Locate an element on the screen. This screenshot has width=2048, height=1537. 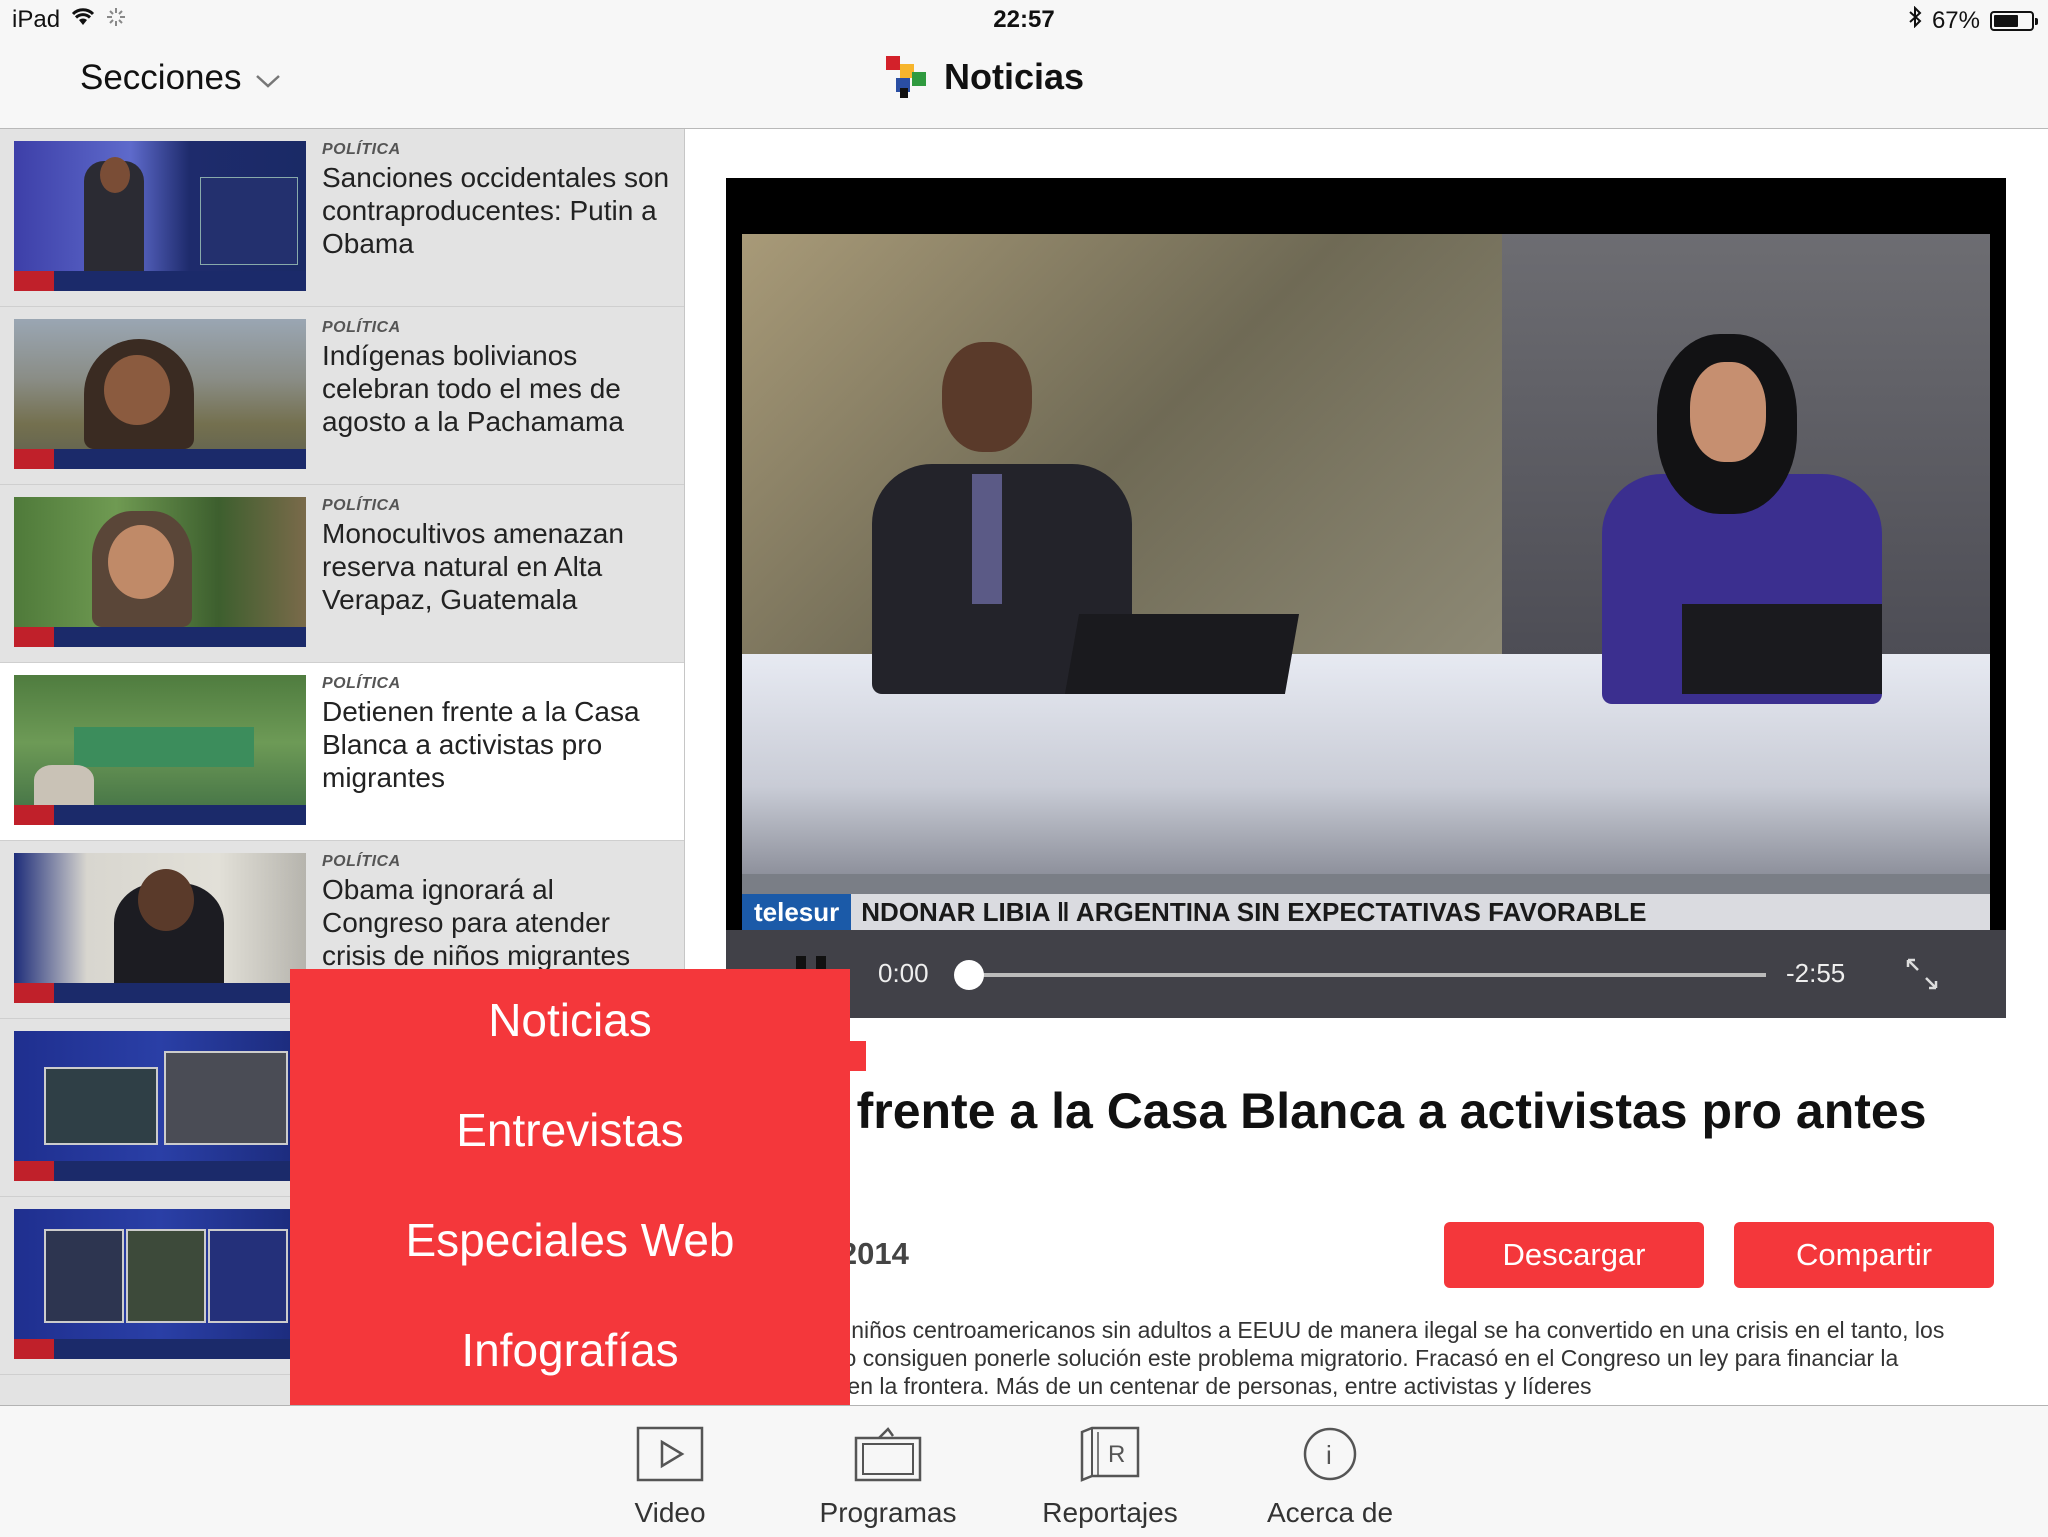
menu-item-noticias: Noticias is located at coordinates (570, 1020).